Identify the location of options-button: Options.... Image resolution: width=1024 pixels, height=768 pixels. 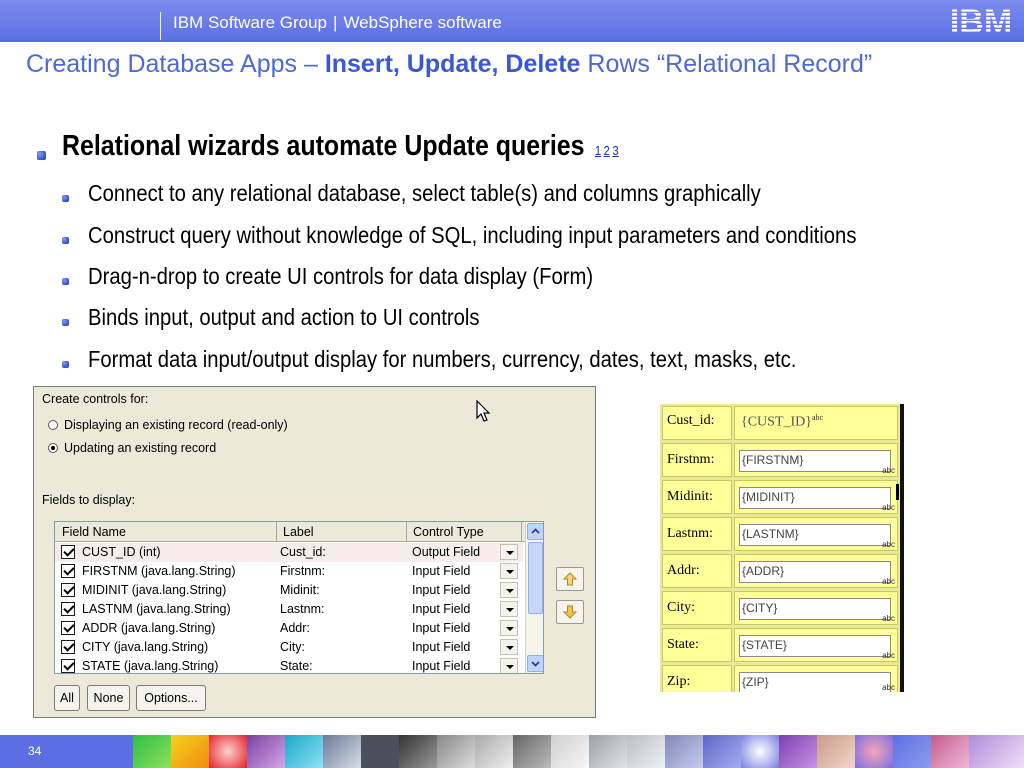
(171, 698).